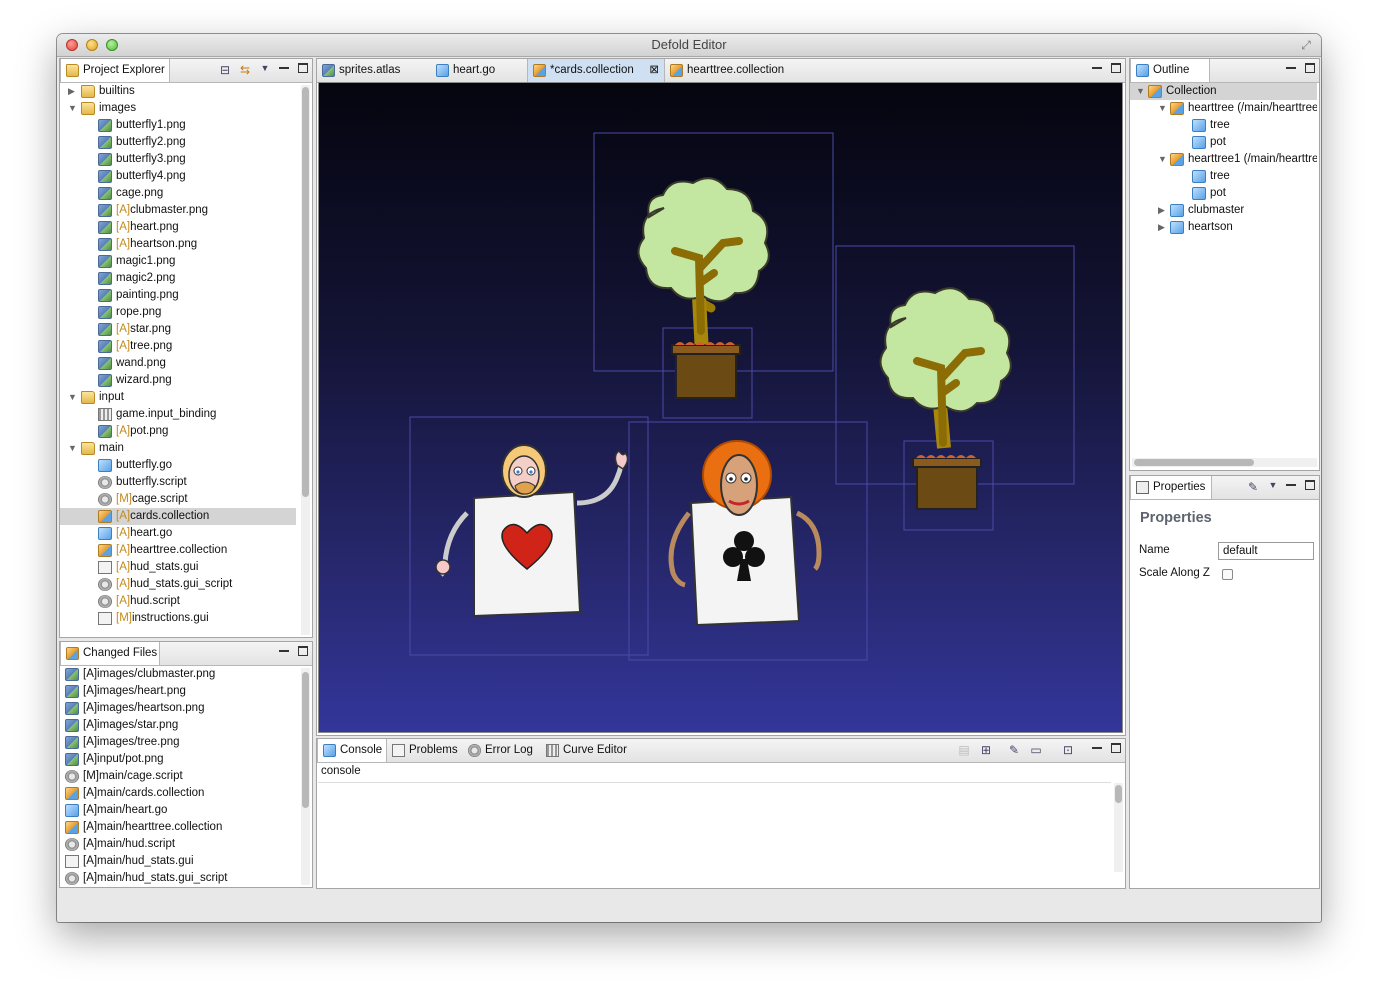 The image size is (1378, 1001). Describe the element at coordinates (178, 567) in the screenshot. I see `tree-row: [A]hud_stats.gui` at that location.